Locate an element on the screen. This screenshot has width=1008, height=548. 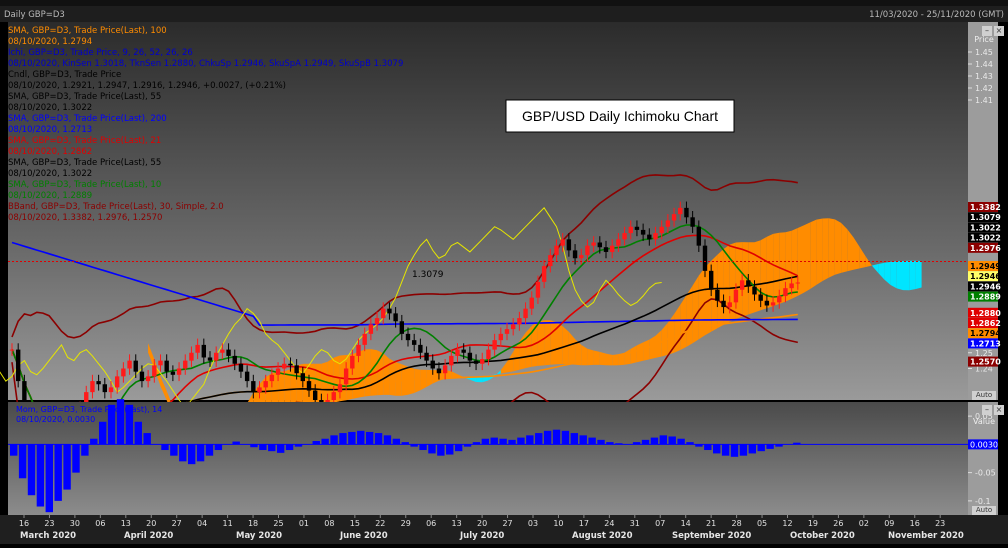
x-tick-label: 20 is located at coordinates (151, 523).